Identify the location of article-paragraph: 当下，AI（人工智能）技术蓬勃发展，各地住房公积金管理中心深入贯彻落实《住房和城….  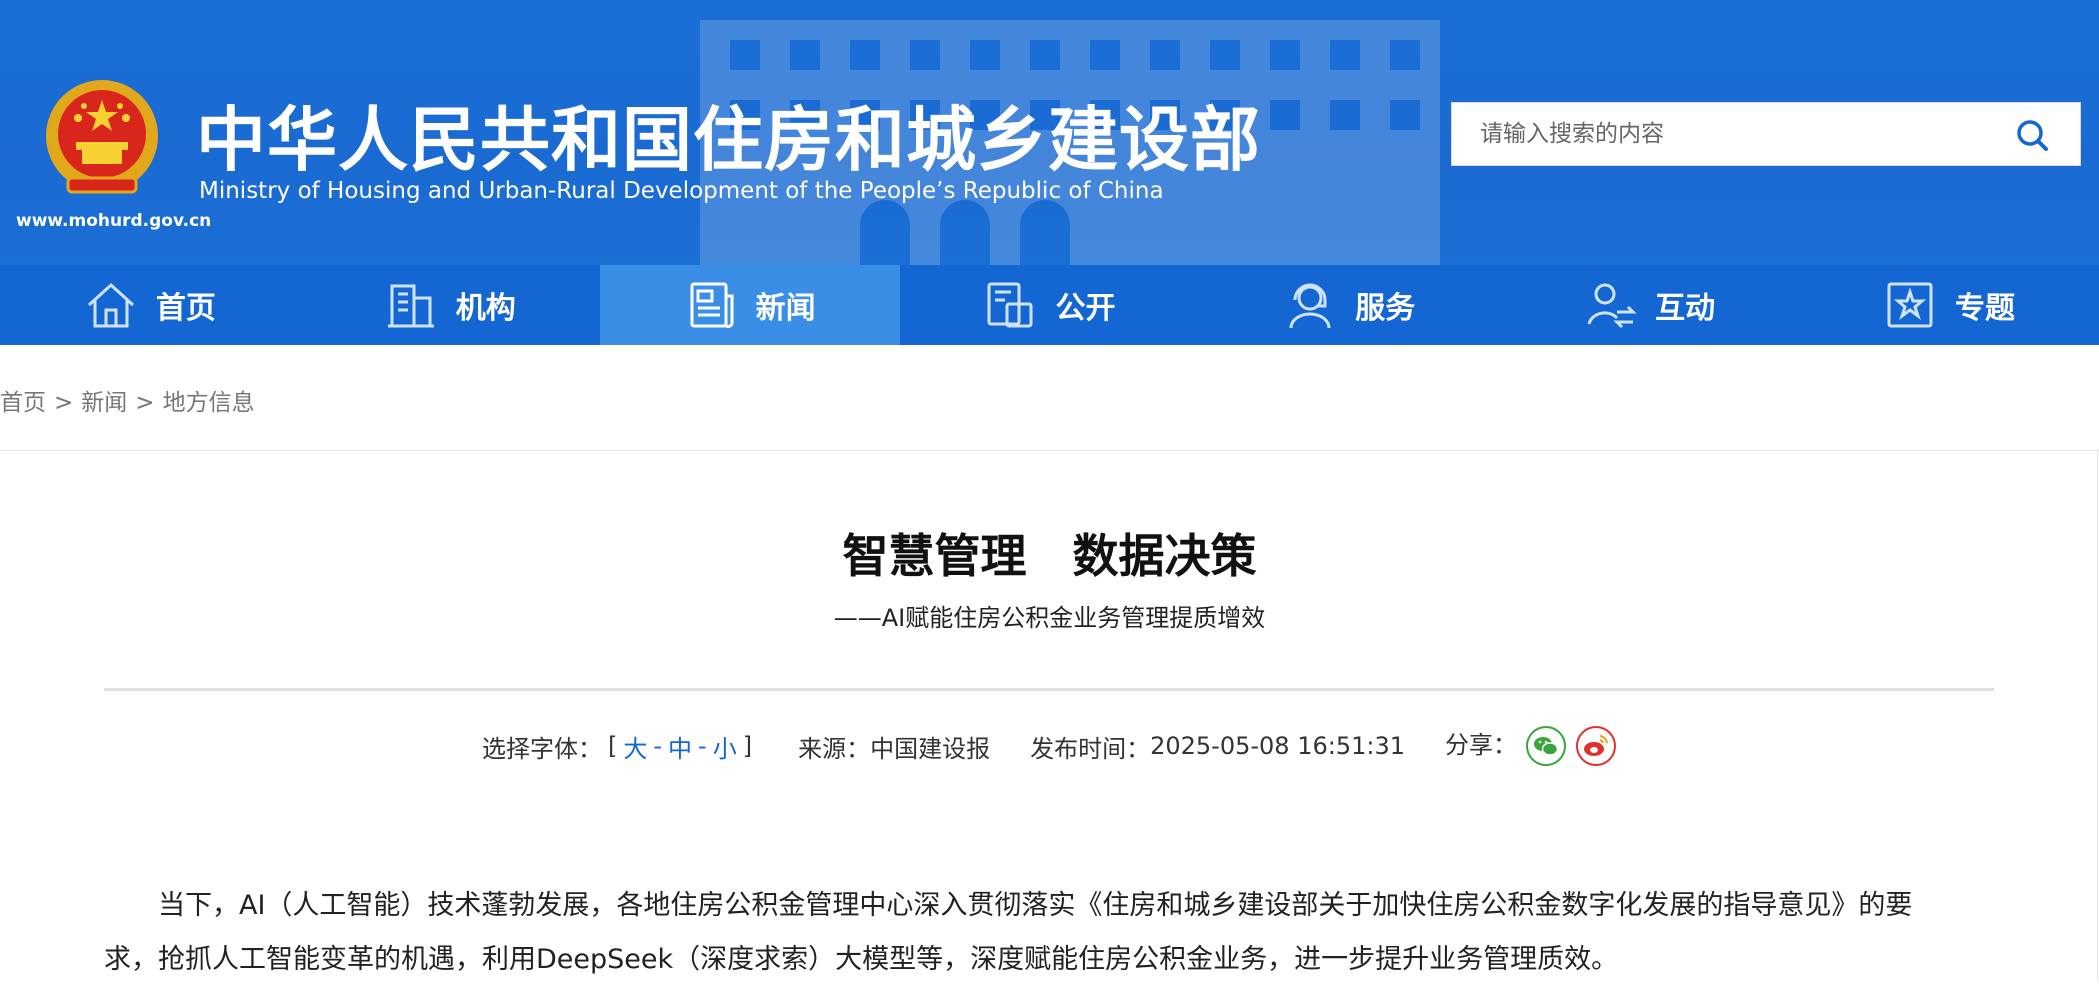
(1049, 933).